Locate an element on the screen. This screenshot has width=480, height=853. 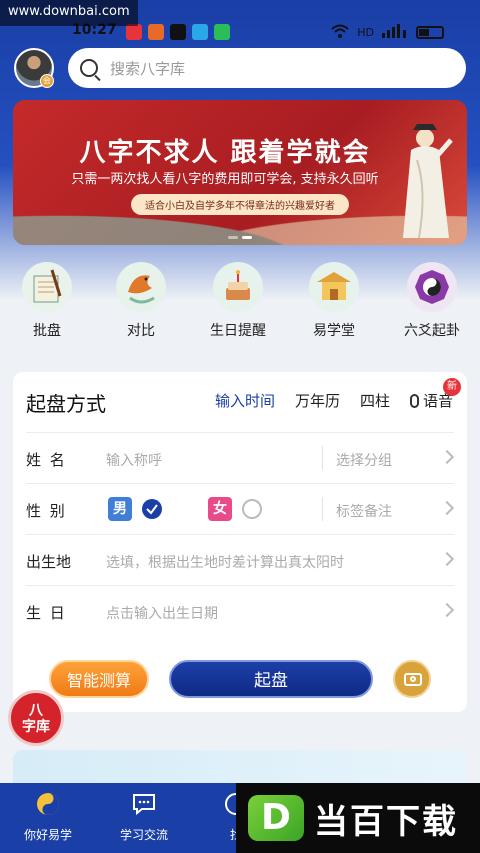
wifi-icon is located at coordinates (340, 32).